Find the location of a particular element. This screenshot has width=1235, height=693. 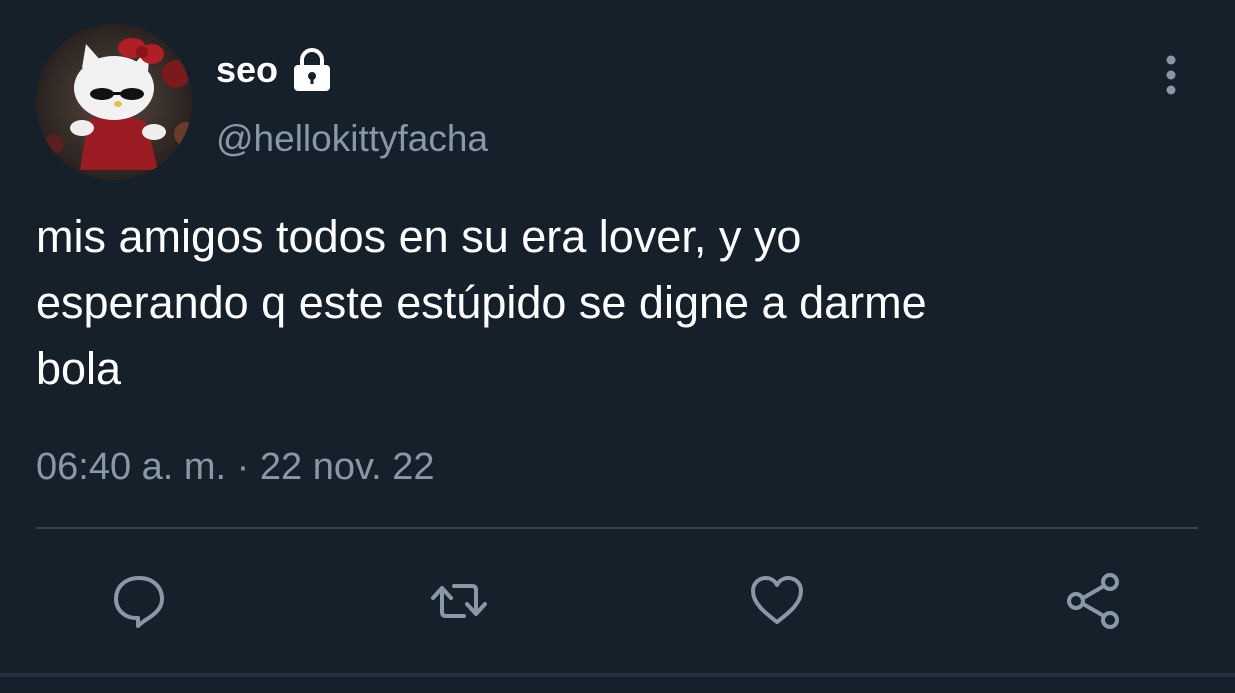

share-button is located at coordinates (1095, 601).